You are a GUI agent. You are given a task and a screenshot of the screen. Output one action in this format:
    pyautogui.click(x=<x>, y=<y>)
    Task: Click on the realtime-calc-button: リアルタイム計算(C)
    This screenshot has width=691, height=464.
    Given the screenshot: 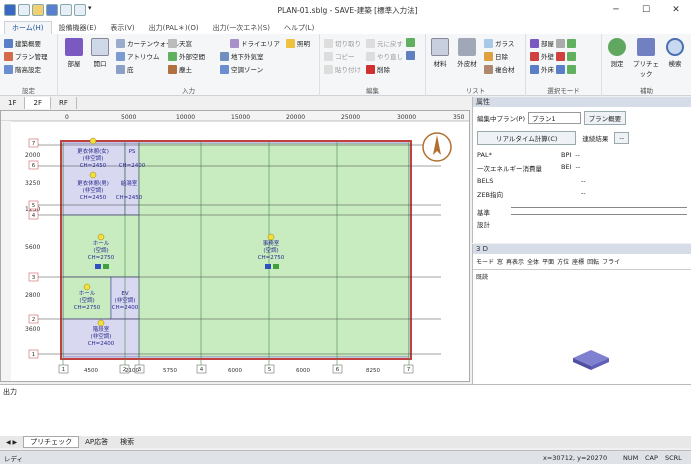 What is the action you would take?
    pyautogui.click(x=527, y=138)
    